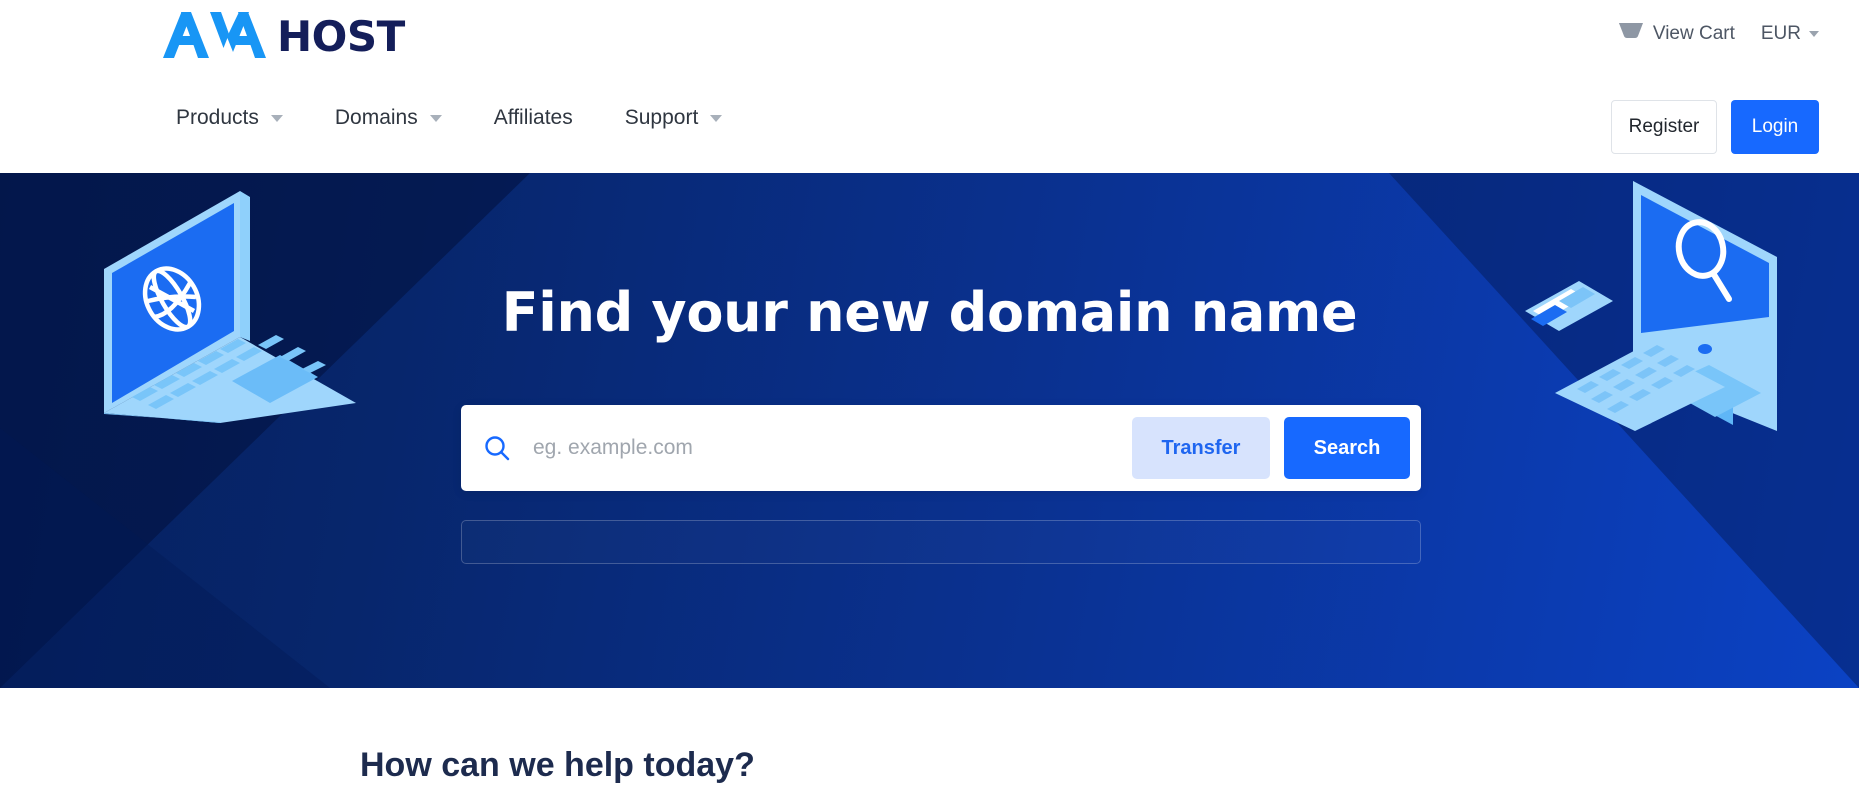  Describe the element at coordinates (1201, 448) in the screenshot. I see `transfer-button: Transfer` at that location.